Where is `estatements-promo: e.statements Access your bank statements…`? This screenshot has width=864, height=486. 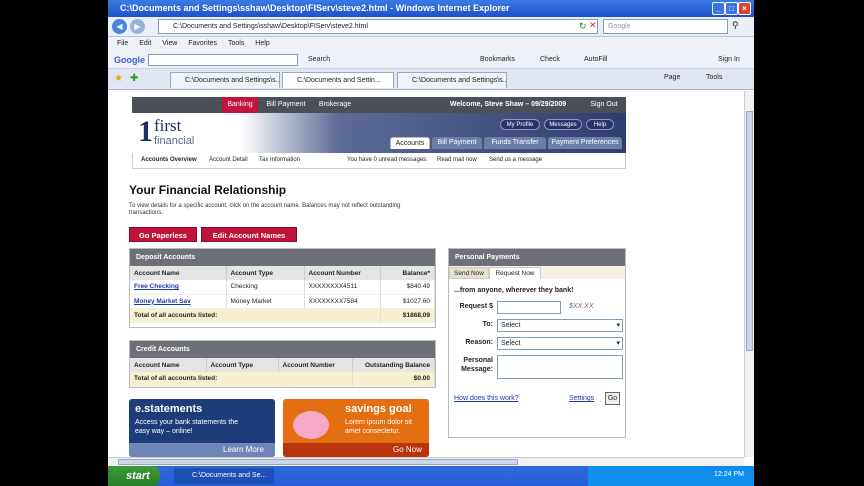
estatements-promo: e.statements Access your bank statements… is located at coordinates (202, 428).